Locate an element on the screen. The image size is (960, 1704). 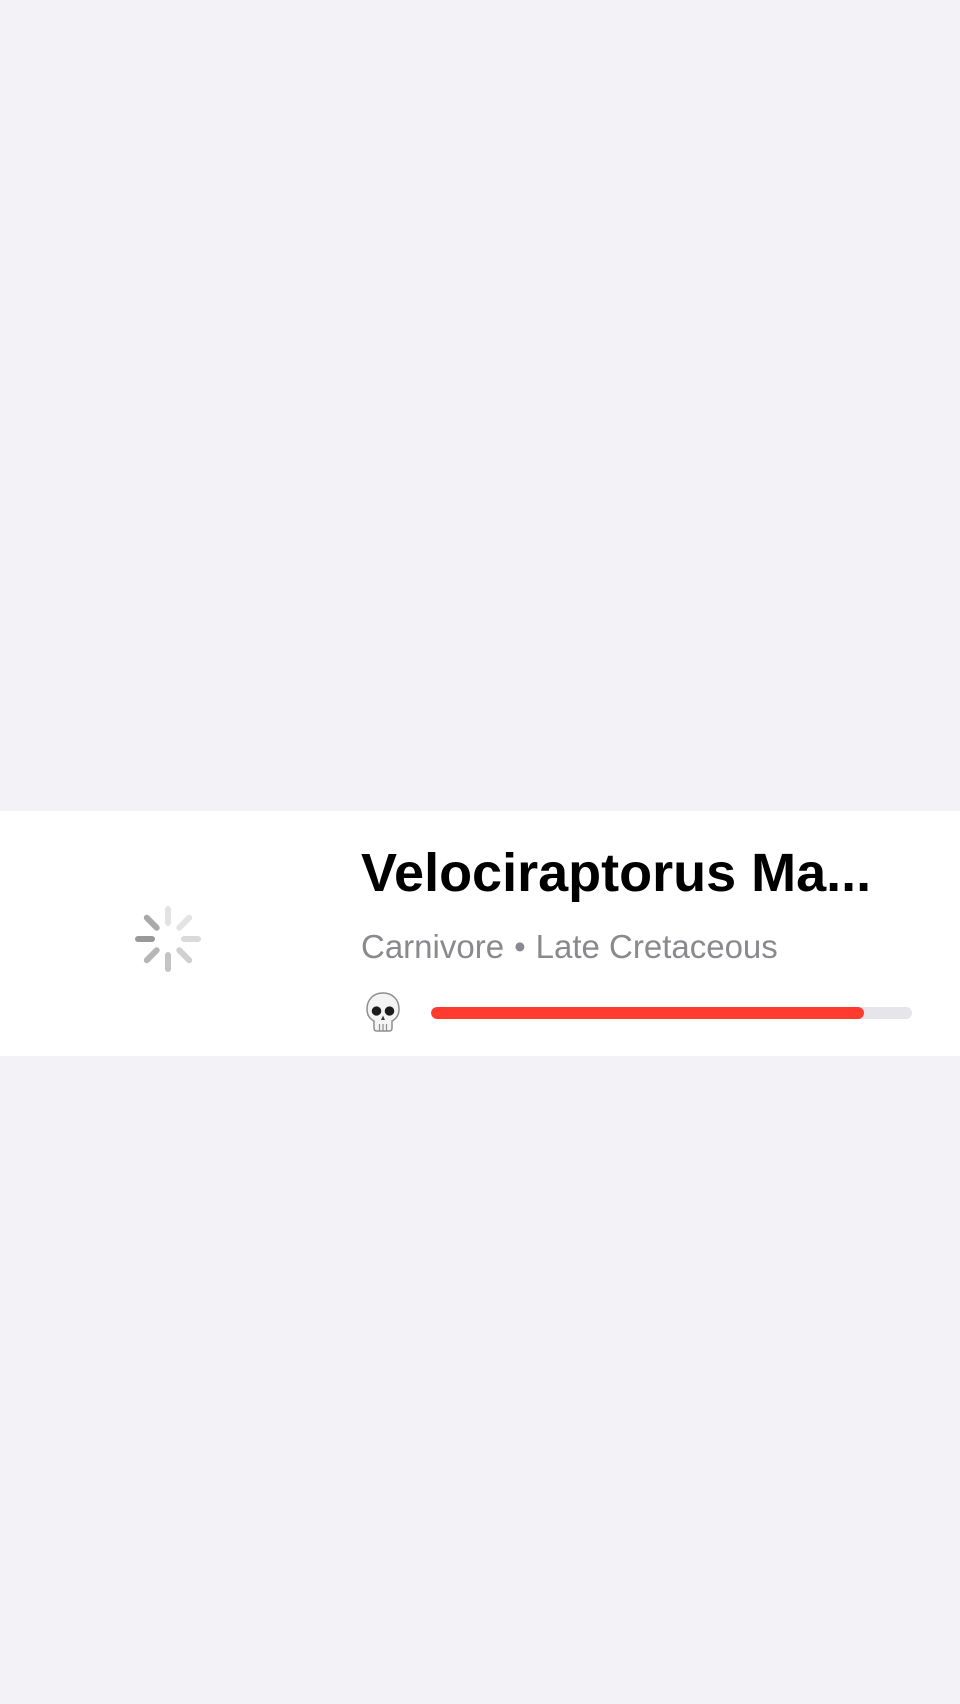
dinosaur-meta: Carnivore • Late Cretaceous is located at coordinates (569, 947).